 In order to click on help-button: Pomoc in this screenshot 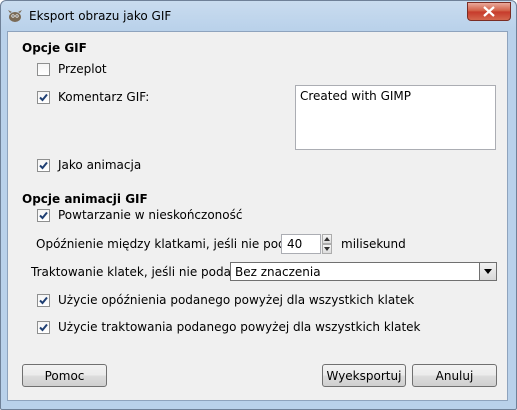, I will do `click(64, 375)`.